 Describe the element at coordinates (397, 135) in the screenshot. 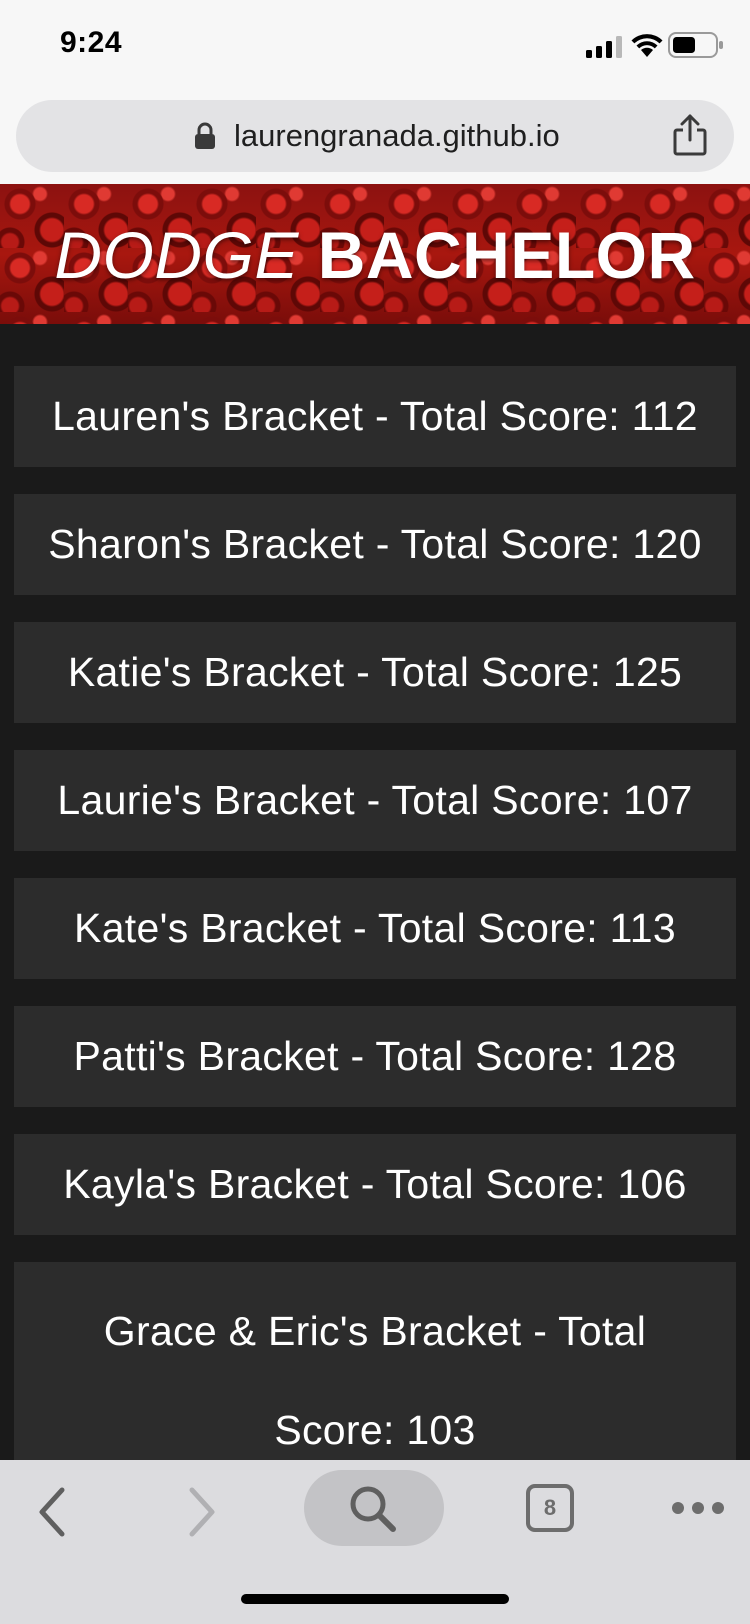

I see `url-text: laurengranada.github.io` at that location.